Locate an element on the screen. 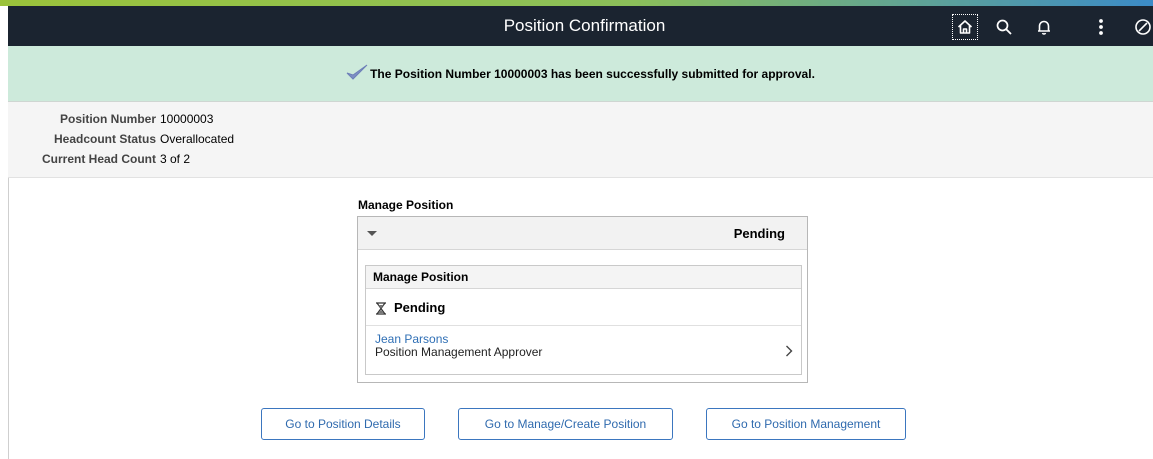 The image size is (1153, 459). approval-status-text: Pending is located at coordinates (420, 307).